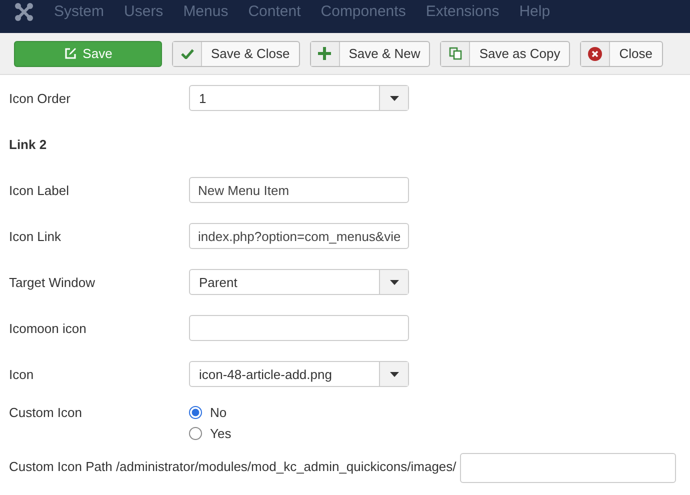  What do you see at coordinates (22, 374) in the screenshot?
I see `field-label: Icon` at bounding box center [22, 374].